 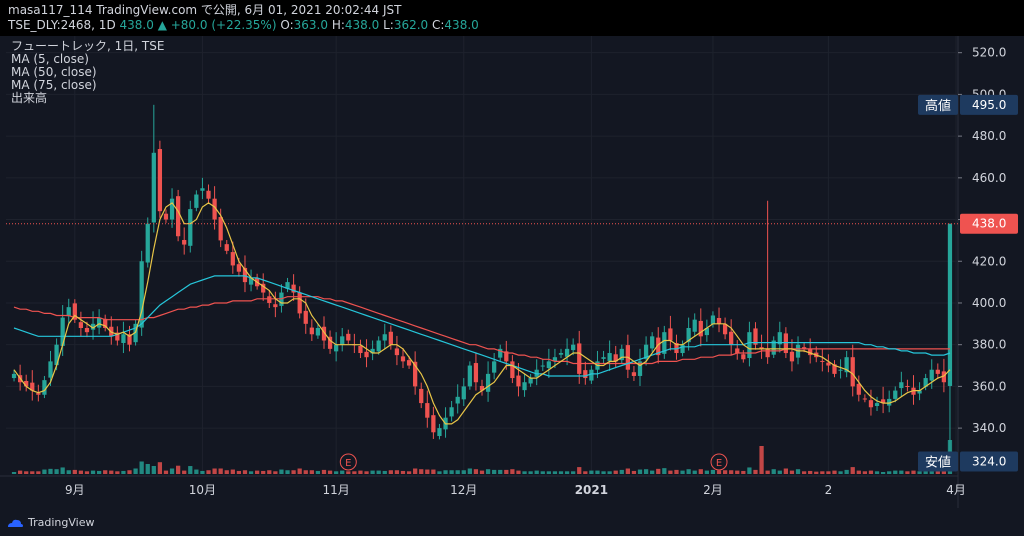 I want to click on open-label: O:, so click(x=287, y=25).